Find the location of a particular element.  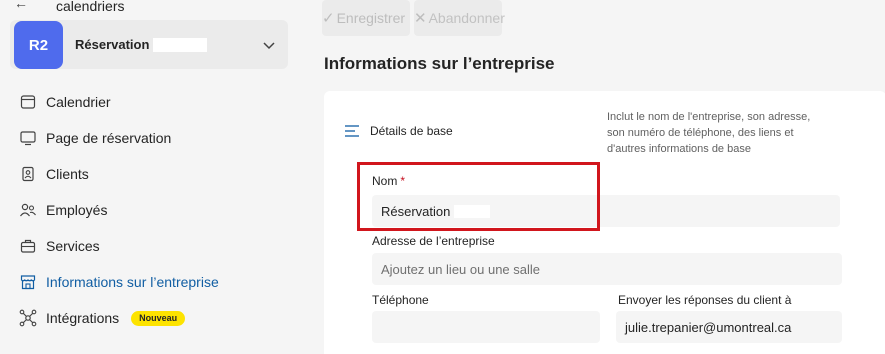

sidebar-item-label: Intégrations is located at coordinates (83, 318).